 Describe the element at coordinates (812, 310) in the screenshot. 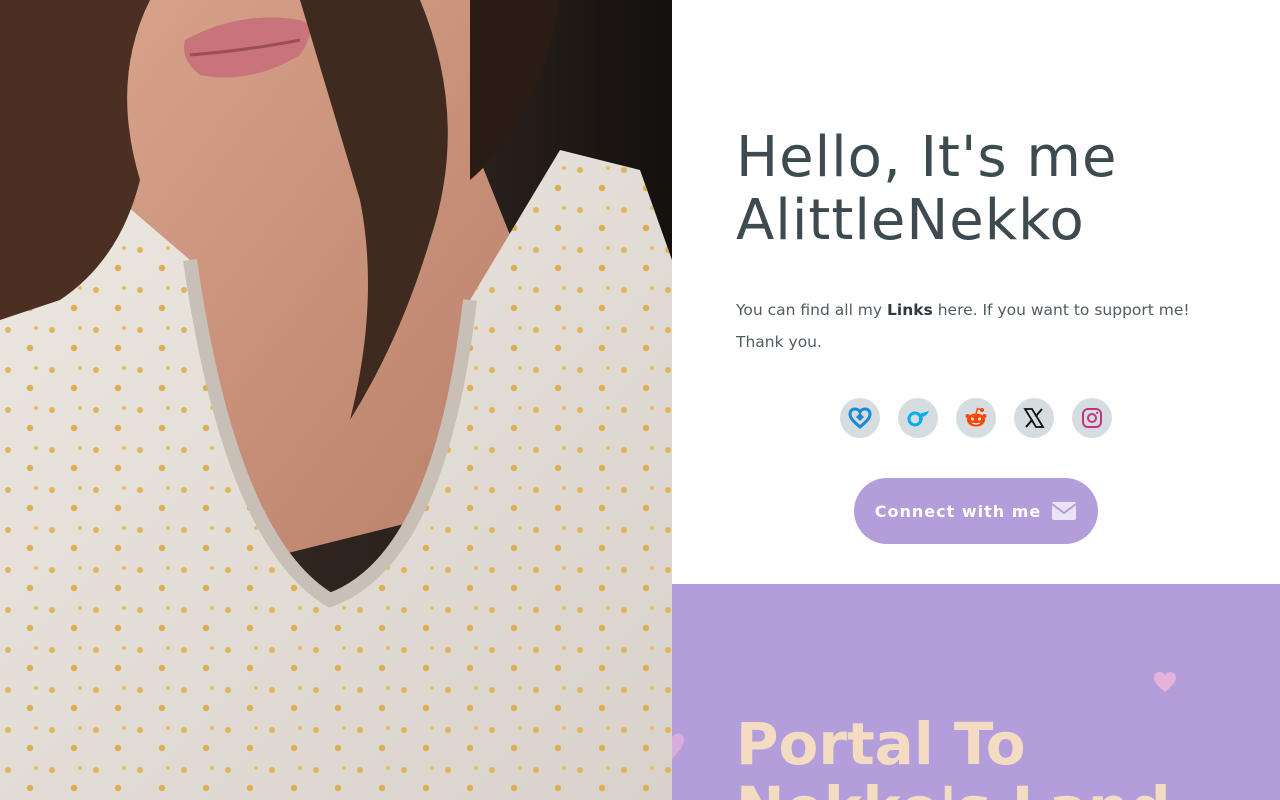

I see `hero-text-before: You can find all my` at that location.